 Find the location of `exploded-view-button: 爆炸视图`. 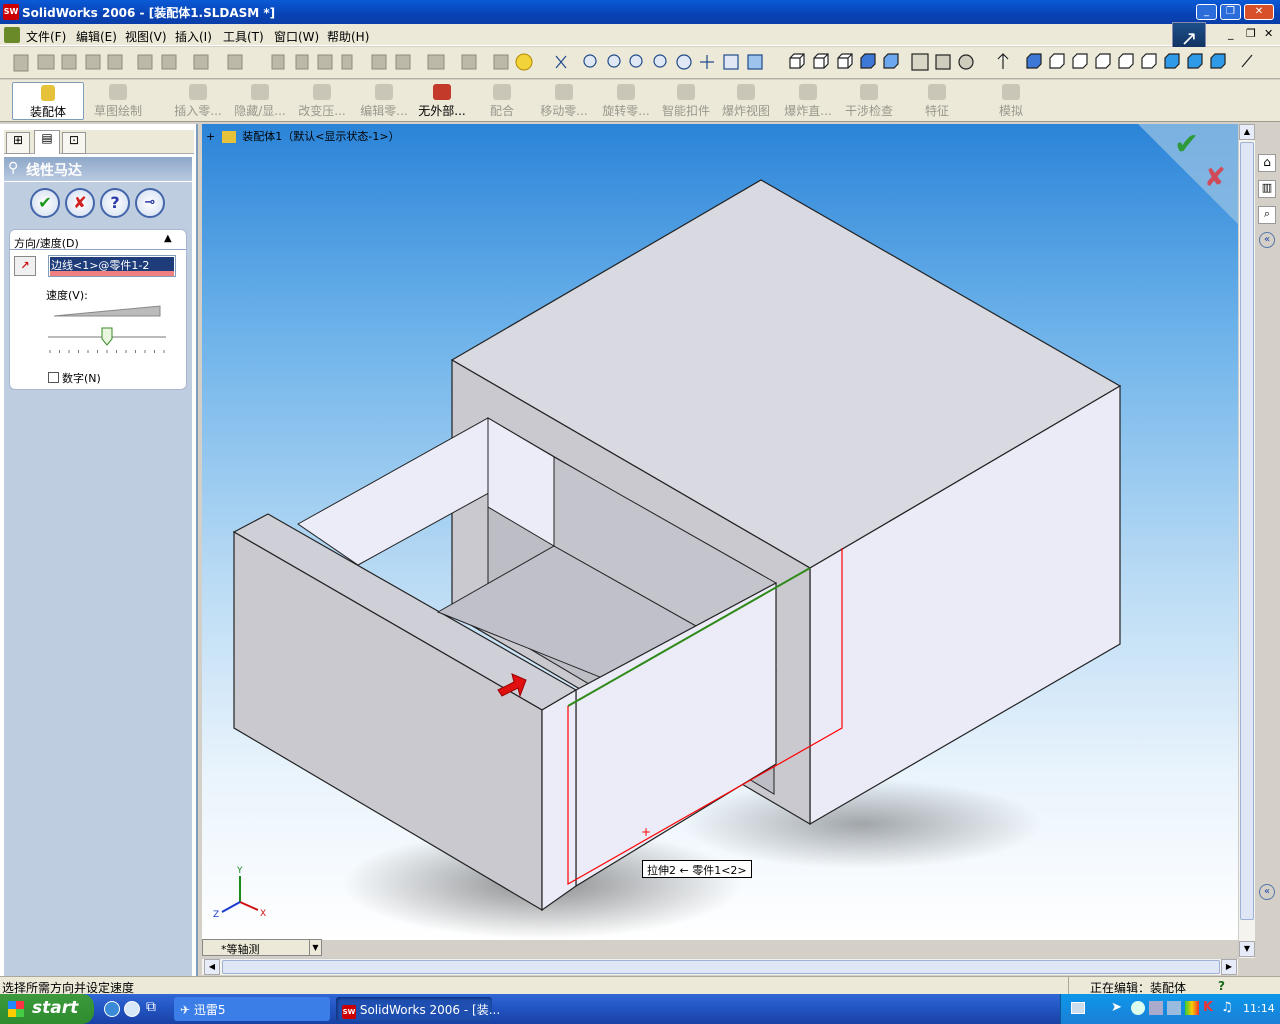

exploded-view-button: 爆炸视图 is located at coordinates (746, 101).